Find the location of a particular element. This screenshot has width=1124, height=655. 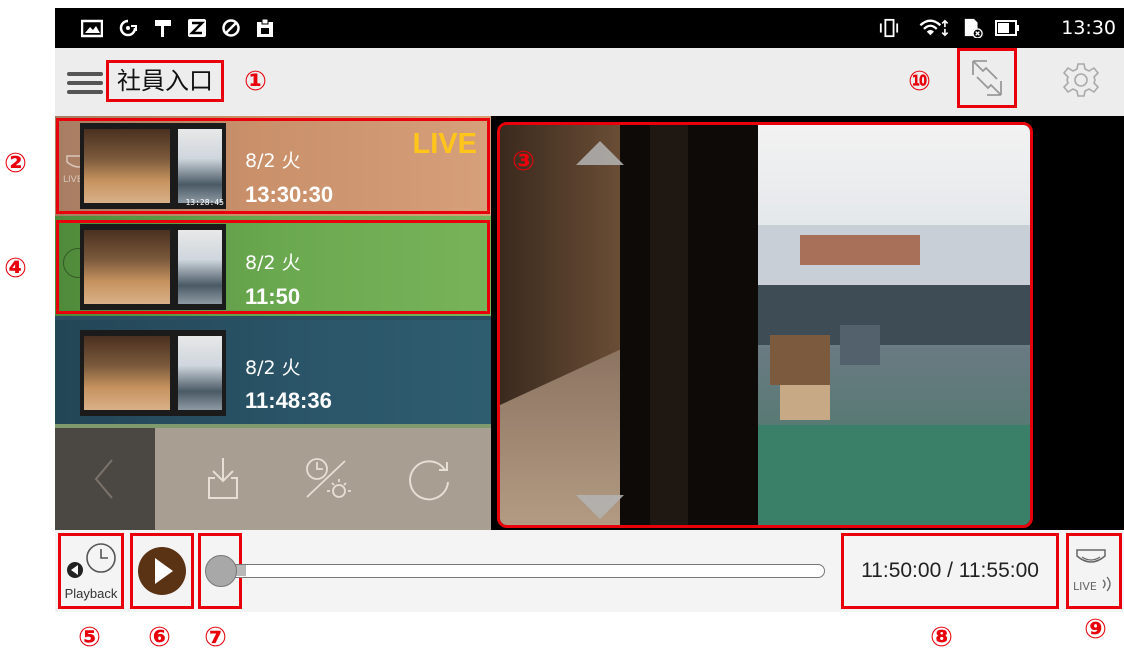

callout-5: ⑤ is located at coordinates (89, 637).